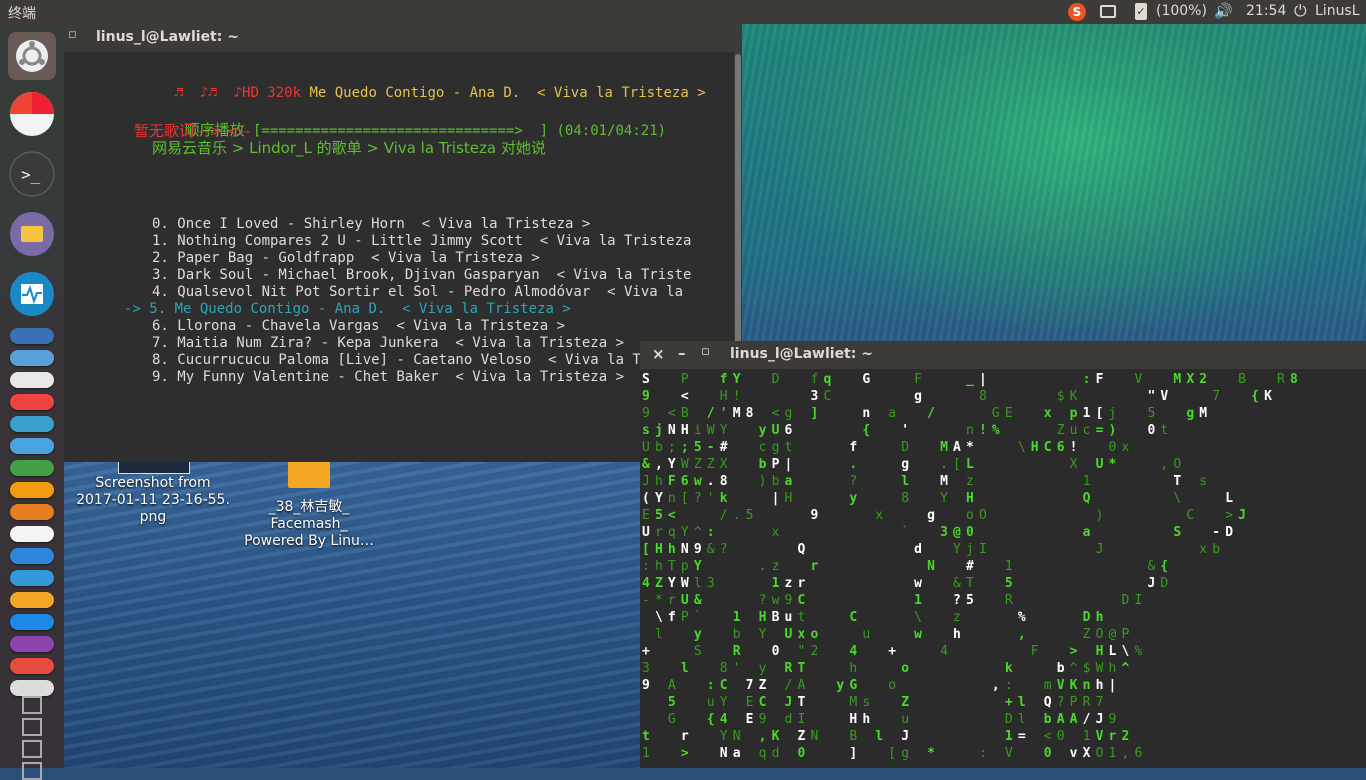 Image resolution: width=1366 pixels, height=780 pixels. I want to click on ubuntu-dash-icon, so click(32, 56).